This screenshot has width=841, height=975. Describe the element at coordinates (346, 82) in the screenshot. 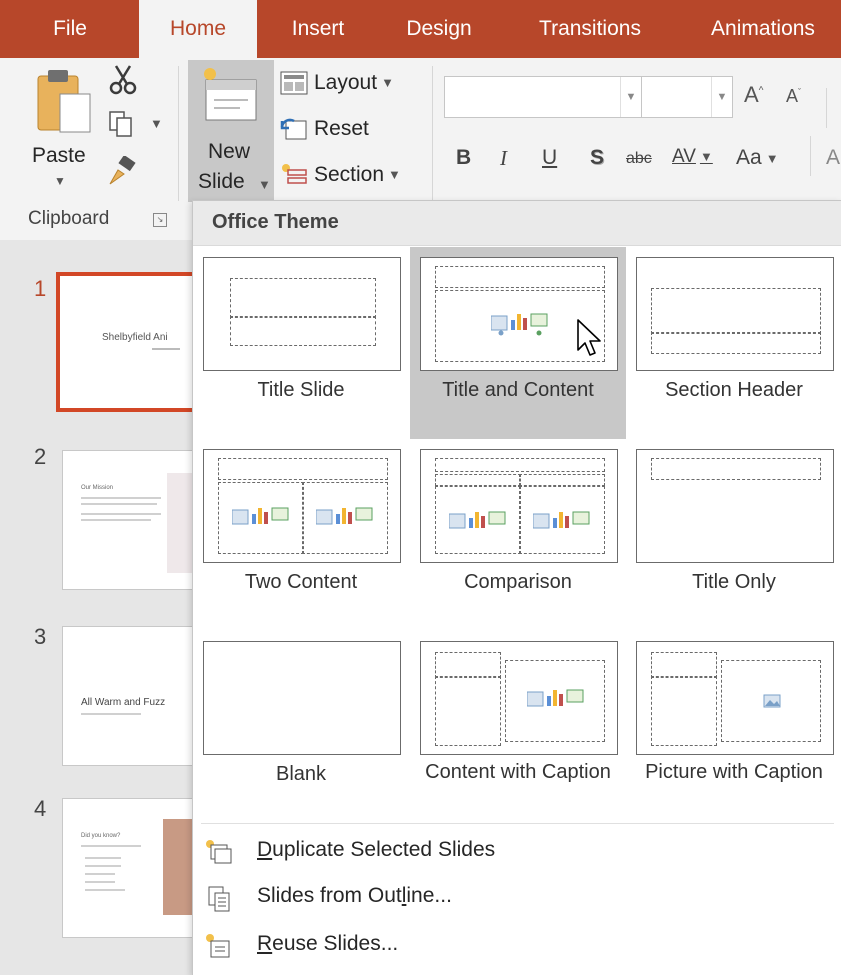

I see `layout-label: Layout` at that location.